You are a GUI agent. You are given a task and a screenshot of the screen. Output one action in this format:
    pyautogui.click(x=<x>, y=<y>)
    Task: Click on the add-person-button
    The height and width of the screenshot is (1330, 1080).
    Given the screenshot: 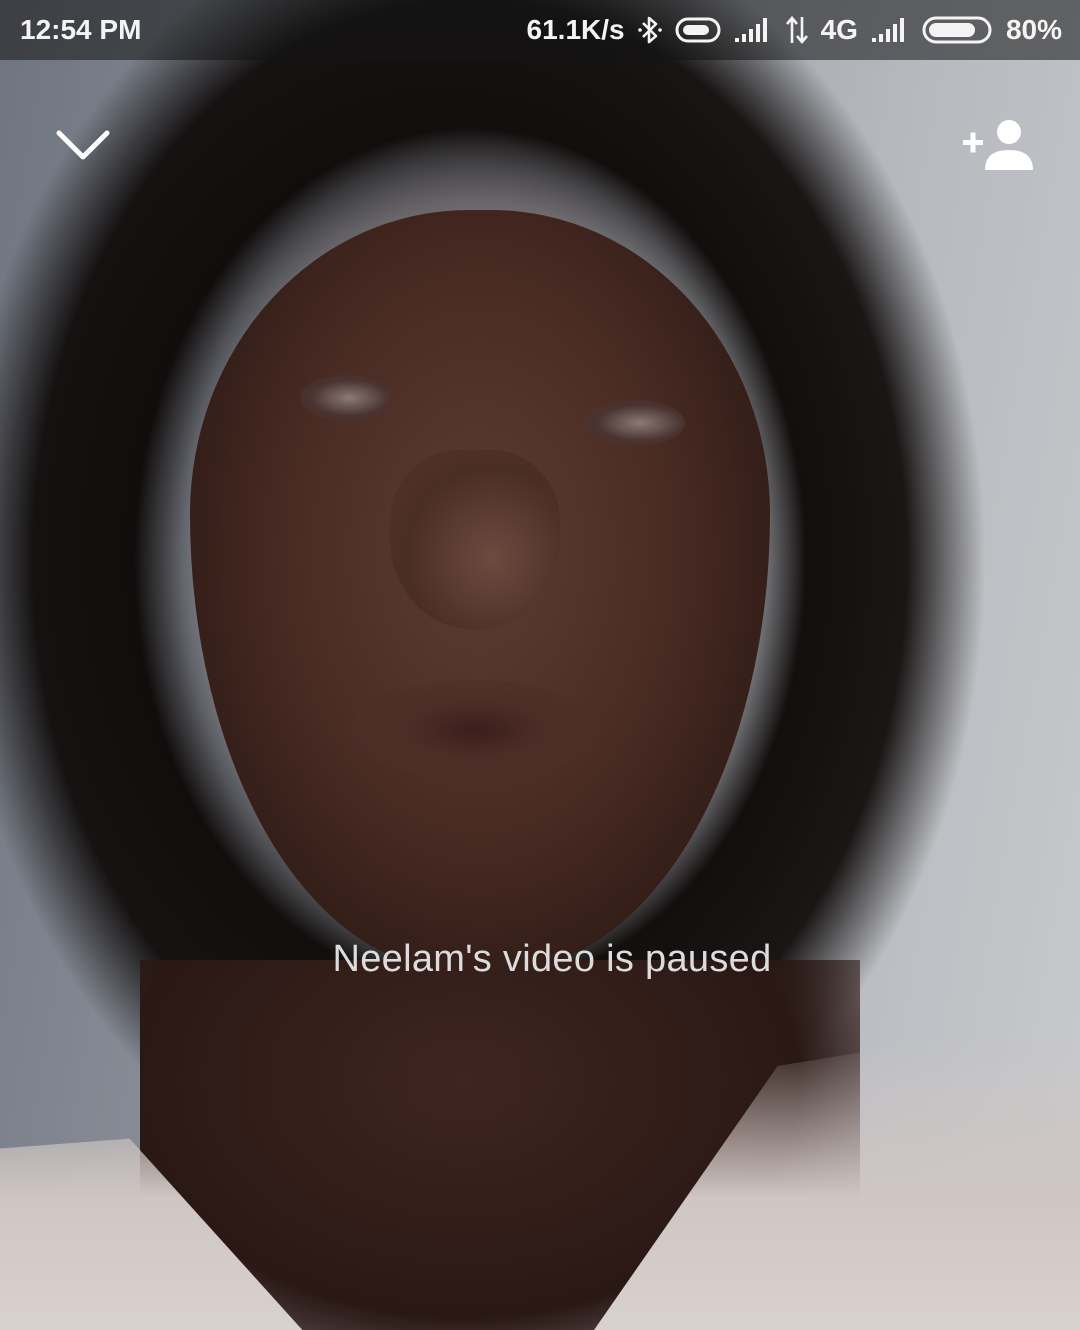 What is the action you would take?
    pyautogui.click(x=1000, y=146)
    